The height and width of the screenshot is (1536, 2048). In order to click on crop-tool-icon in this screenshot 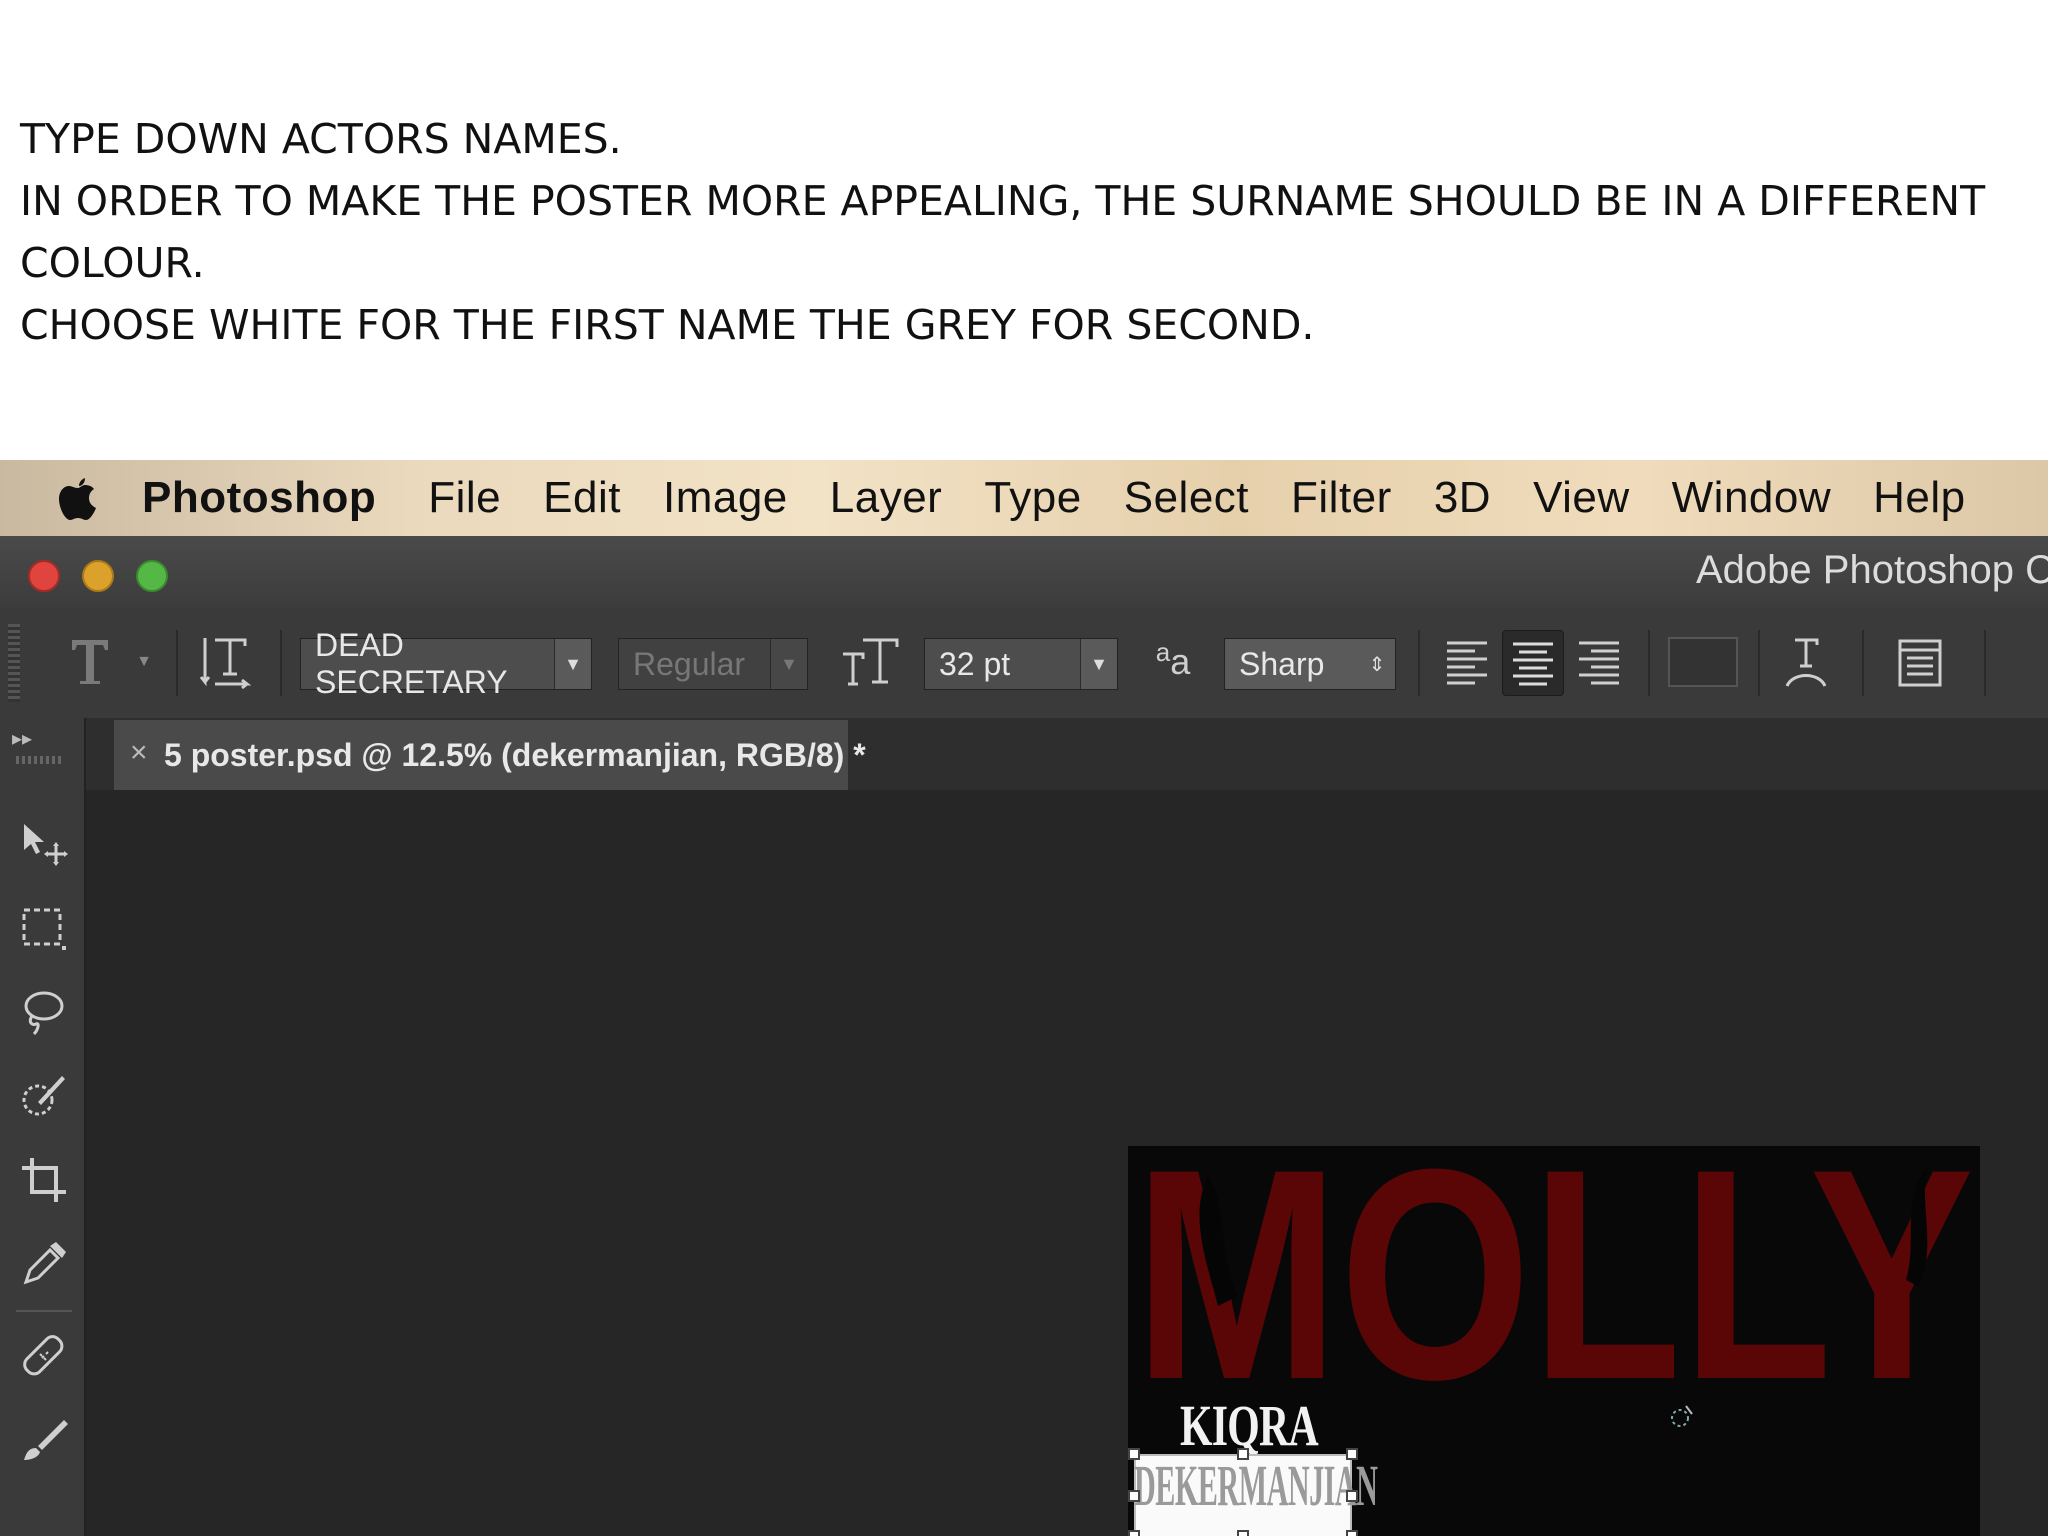, I will do `click(44, 1180)`.